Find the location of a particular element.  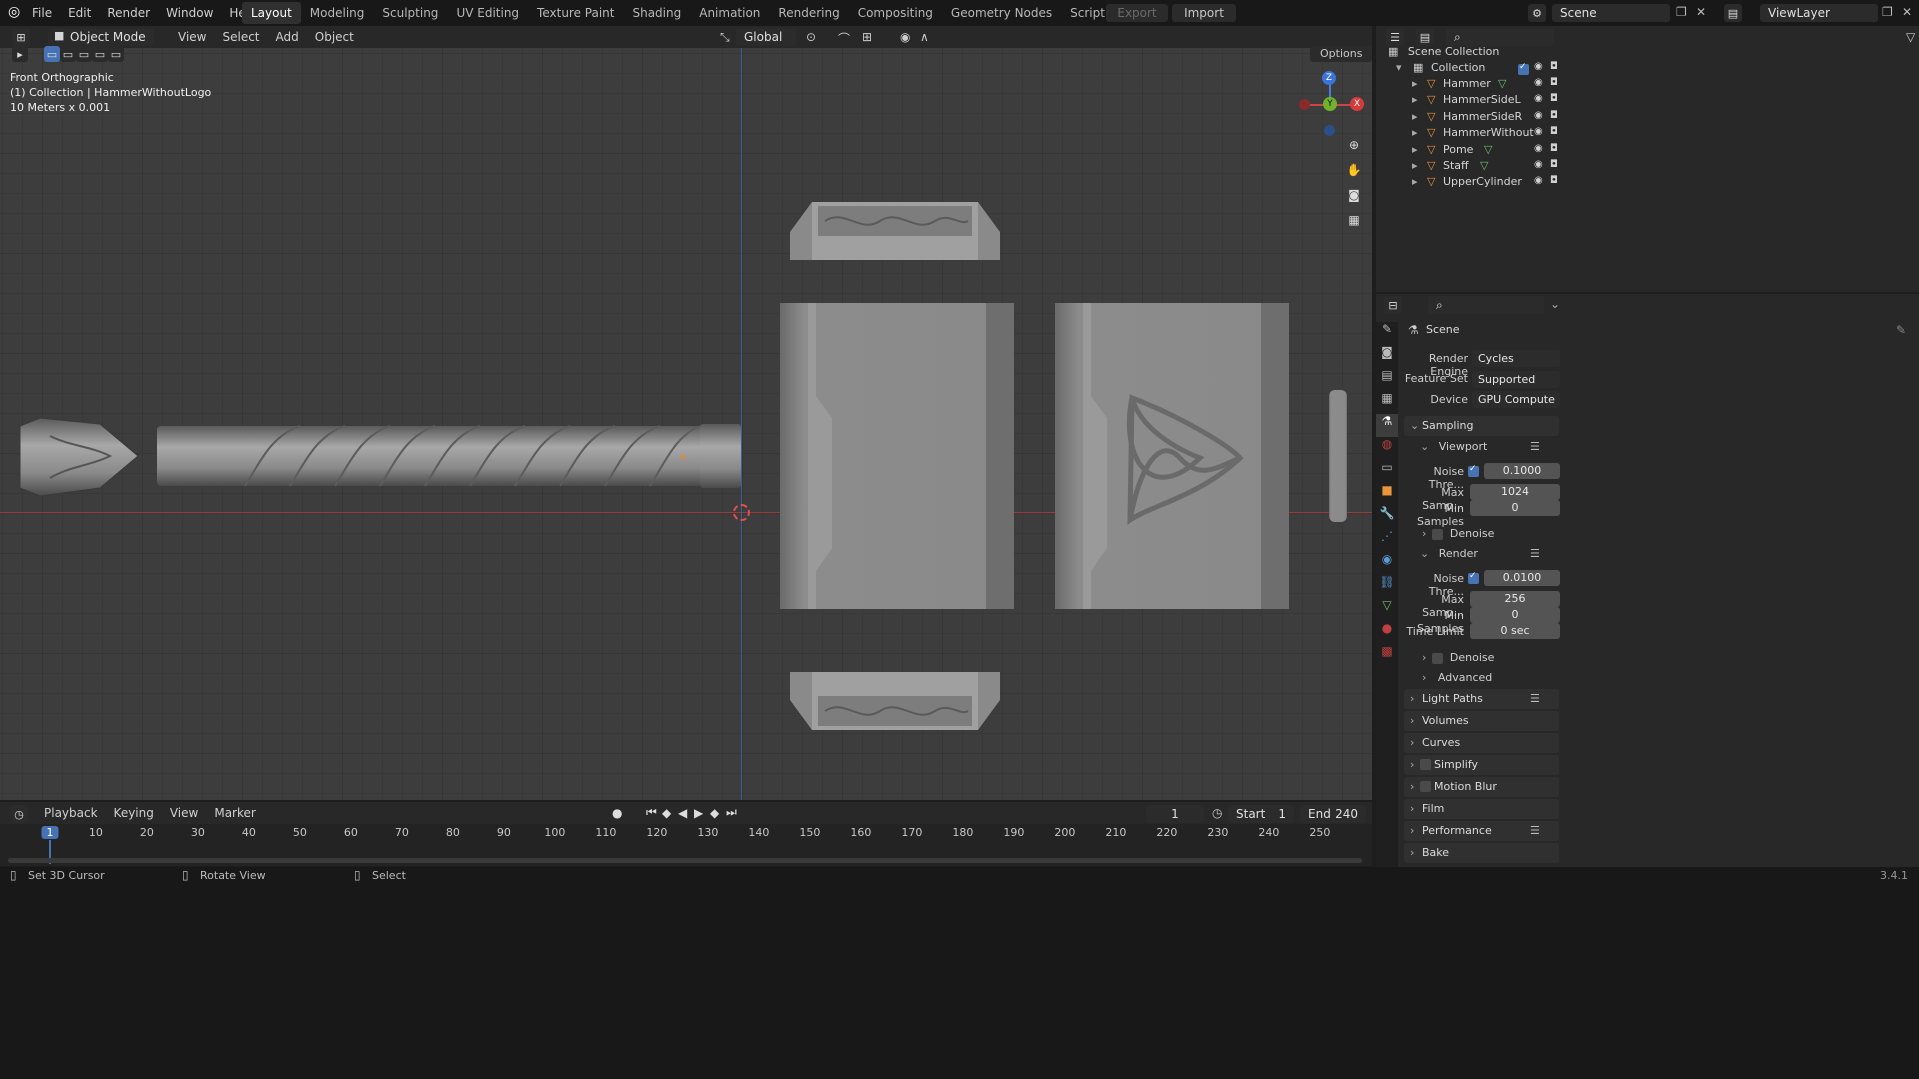

menu-render: Render is located at coordinates (128, 13).